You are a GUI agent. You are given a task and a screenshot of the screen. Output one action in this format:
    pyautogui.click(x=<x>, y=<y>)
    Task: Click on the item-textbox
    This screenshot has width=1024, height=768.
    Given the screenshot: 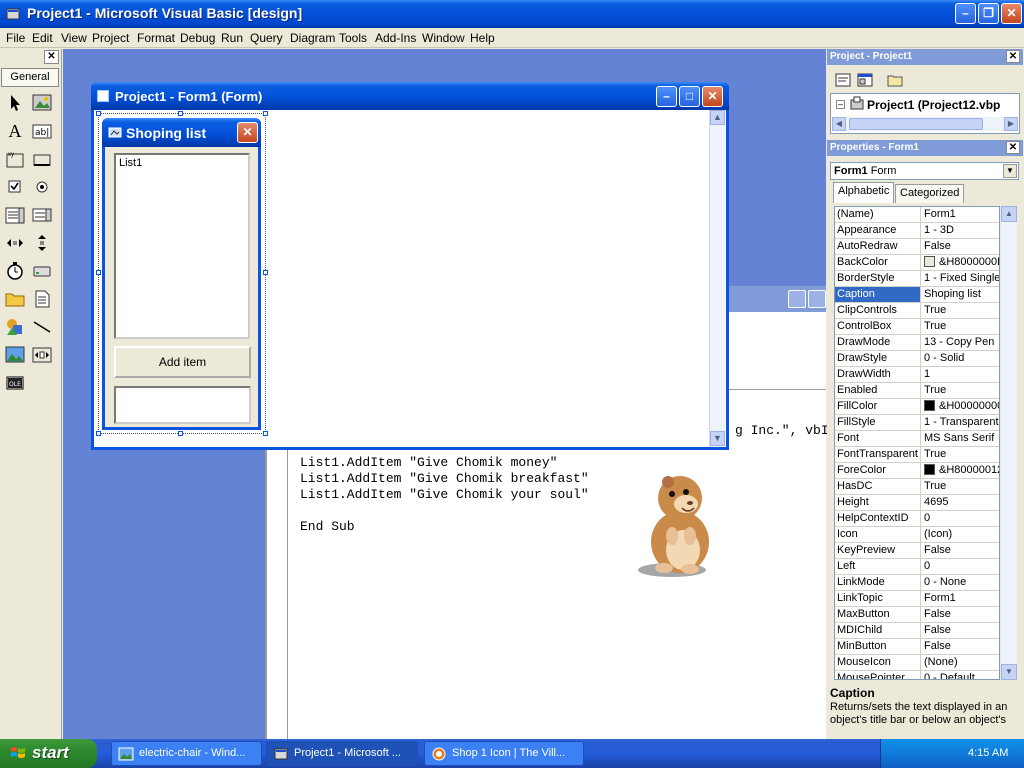 What is the action you would take?
    pyautogui.click(x=182, y=405)
    